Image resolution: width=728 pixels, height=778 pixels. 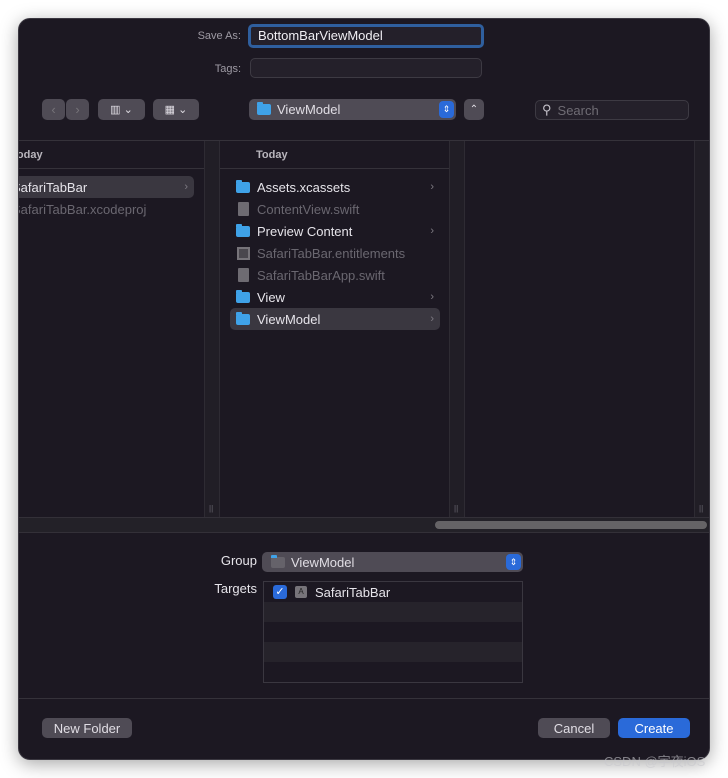 I want to click on list-item: SafariTabBar.entitlements, so click(x=335, y=253).